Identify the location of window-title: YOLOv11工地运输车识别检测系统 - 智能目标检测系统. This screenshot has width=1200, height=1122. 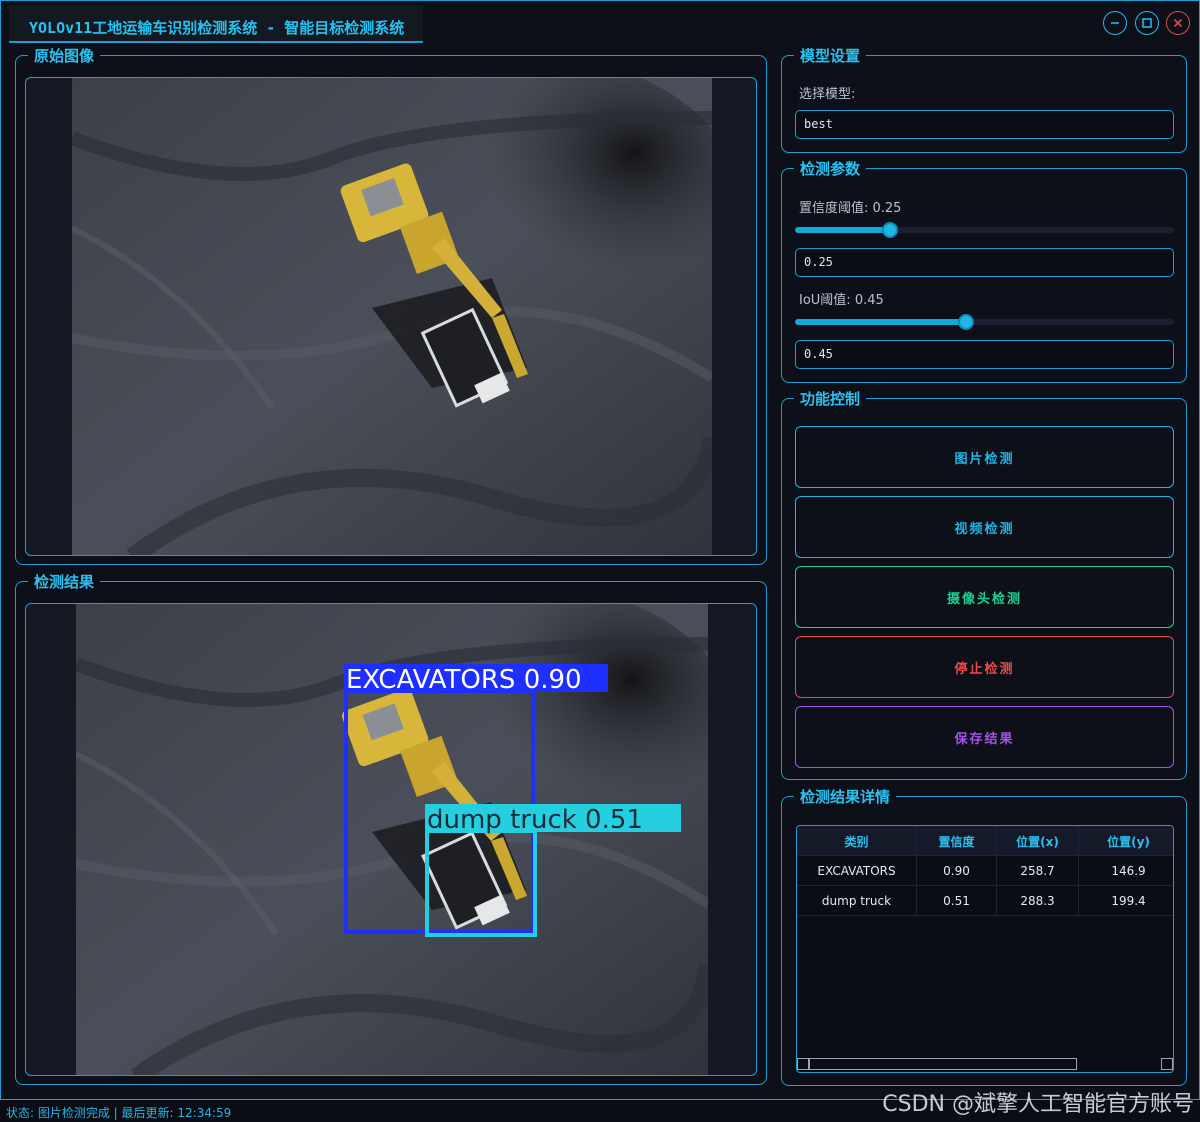
(217, 28).